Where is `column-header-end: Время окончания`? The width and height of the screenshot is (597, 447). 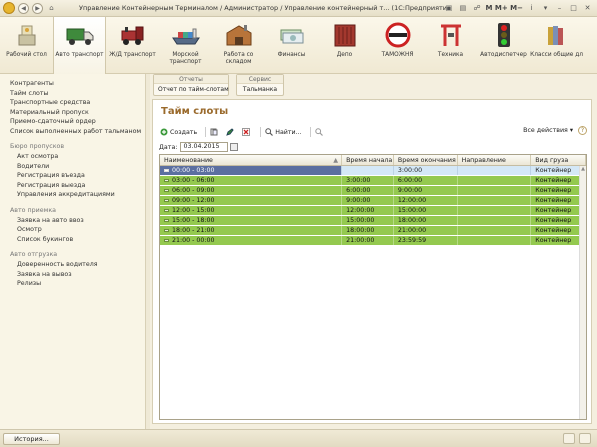 column-header-end: Время окончания is located at coordinates (426, 160).